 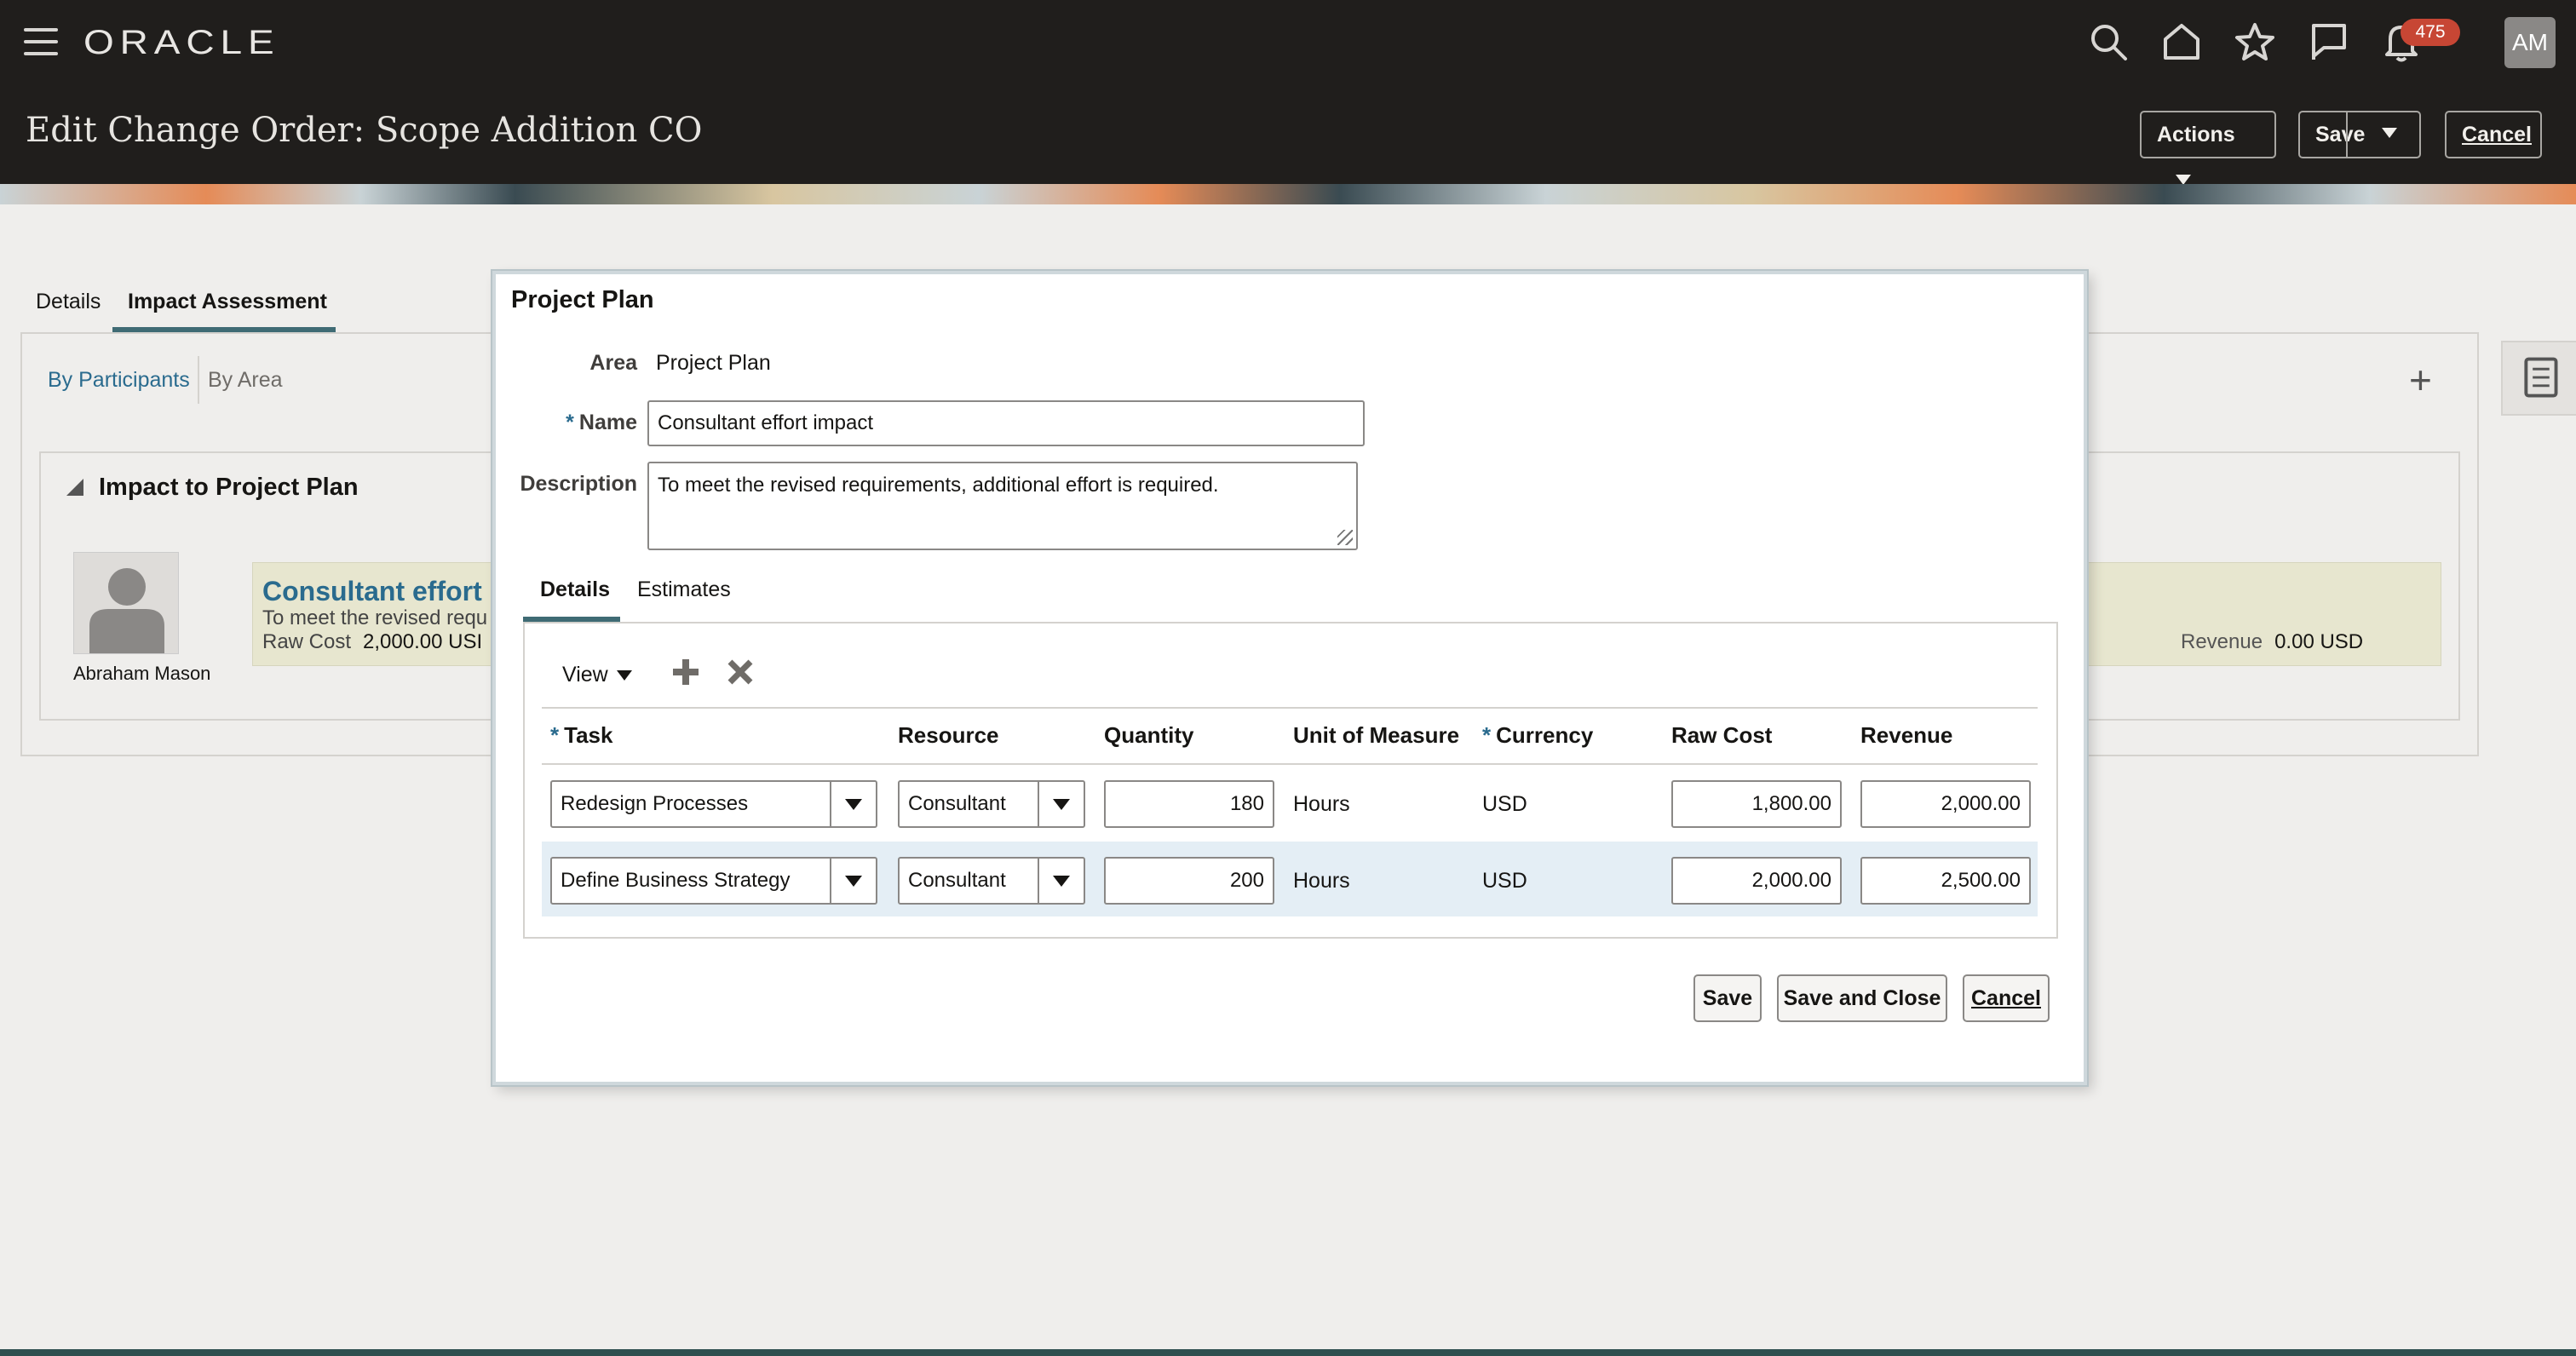 I want to click on quantity-input: 180, so click(x=1189, y=804).